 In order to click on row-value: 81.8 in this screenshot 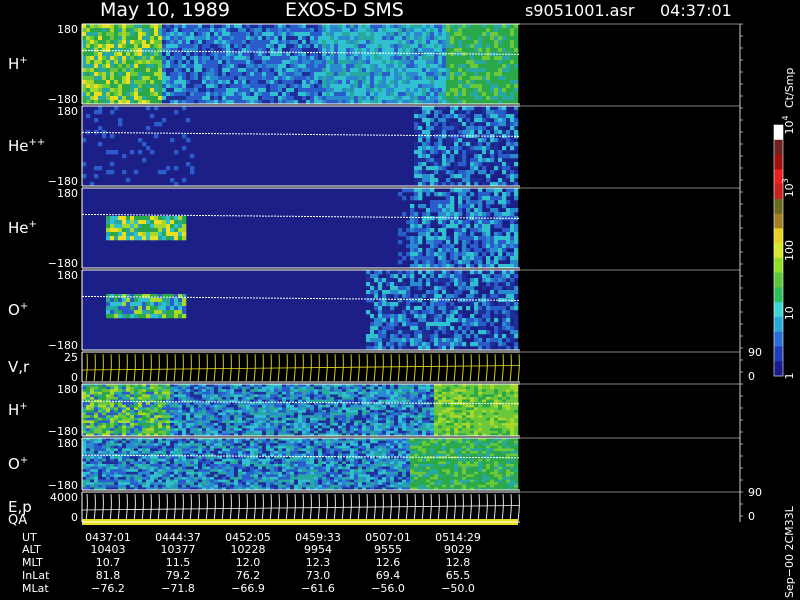, I will do `click(108, 575)`.